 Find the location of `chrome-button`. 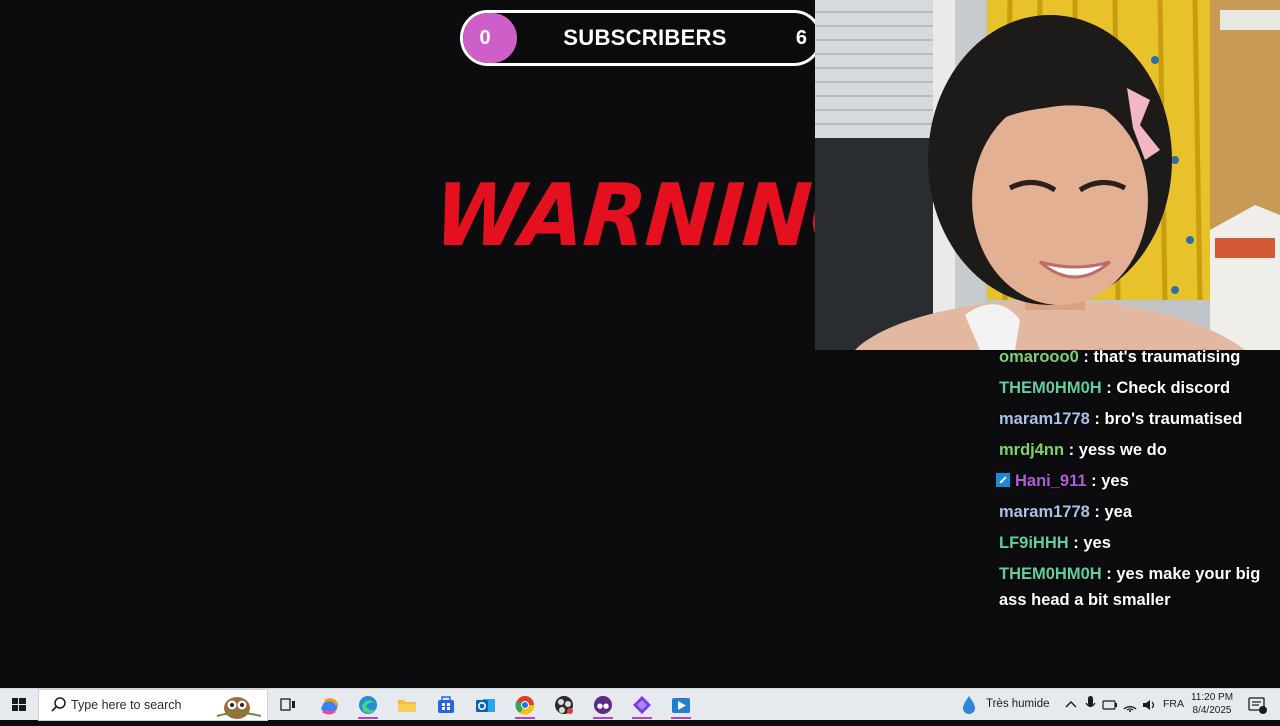

chrome-button is located at coordinates (525, 705).